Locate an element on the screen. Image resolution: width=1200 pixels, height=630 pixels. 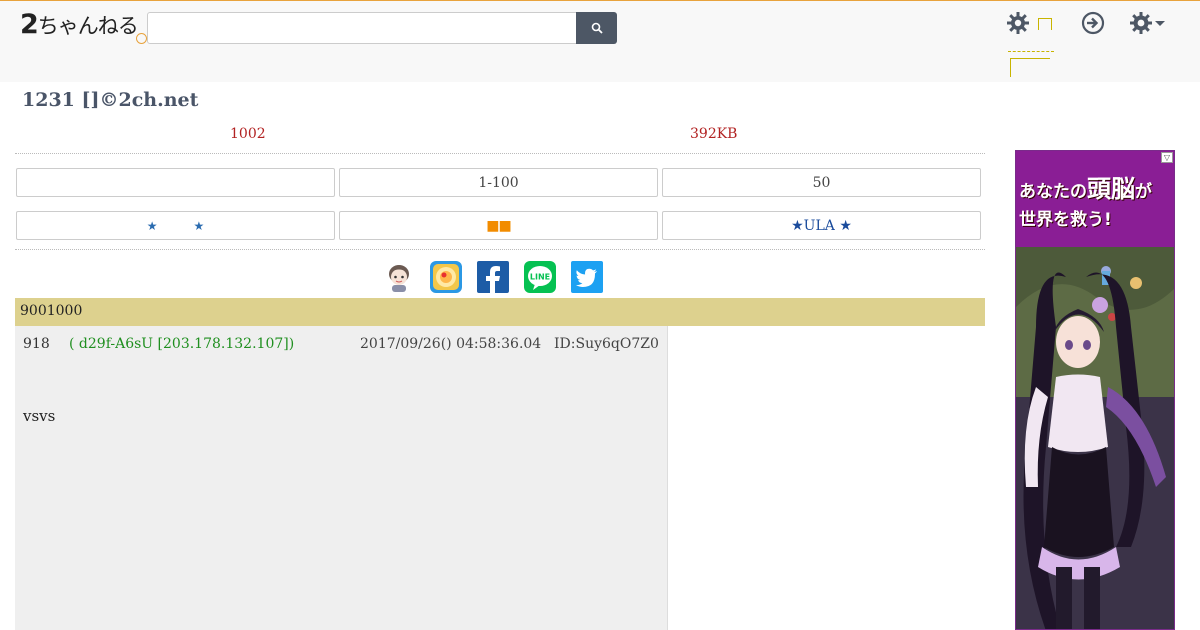
character-icon is located at coordinates (399, 277).